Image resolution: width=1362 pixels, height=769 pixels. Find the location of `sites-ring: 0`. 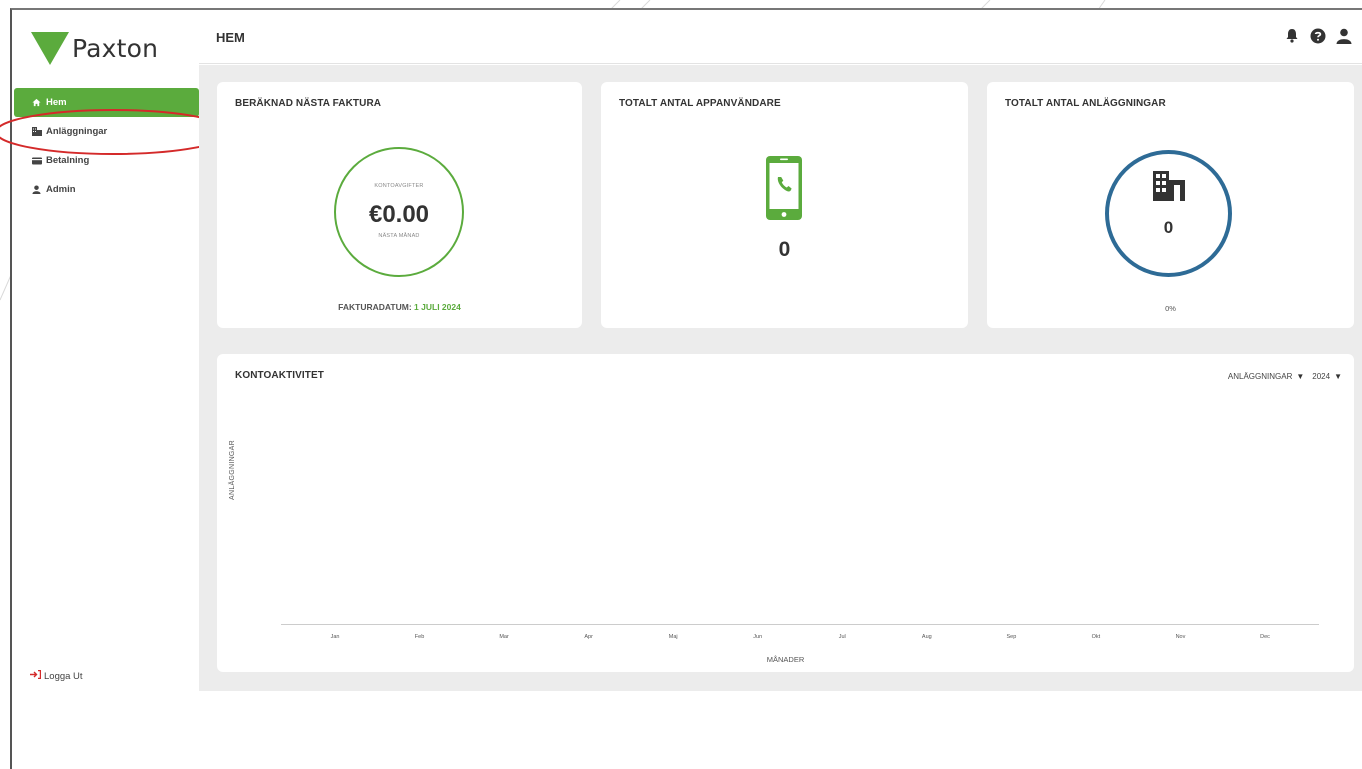

sites-ring: 0 is located at coordinates (1168, 213).